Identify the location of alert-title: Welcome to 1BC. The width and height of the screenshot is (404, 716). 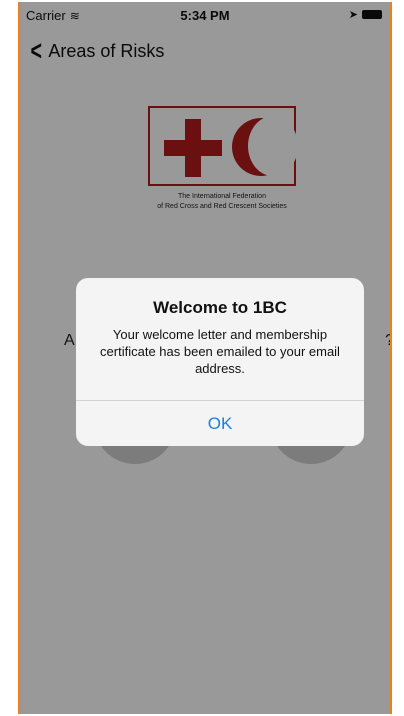
(220, 307).